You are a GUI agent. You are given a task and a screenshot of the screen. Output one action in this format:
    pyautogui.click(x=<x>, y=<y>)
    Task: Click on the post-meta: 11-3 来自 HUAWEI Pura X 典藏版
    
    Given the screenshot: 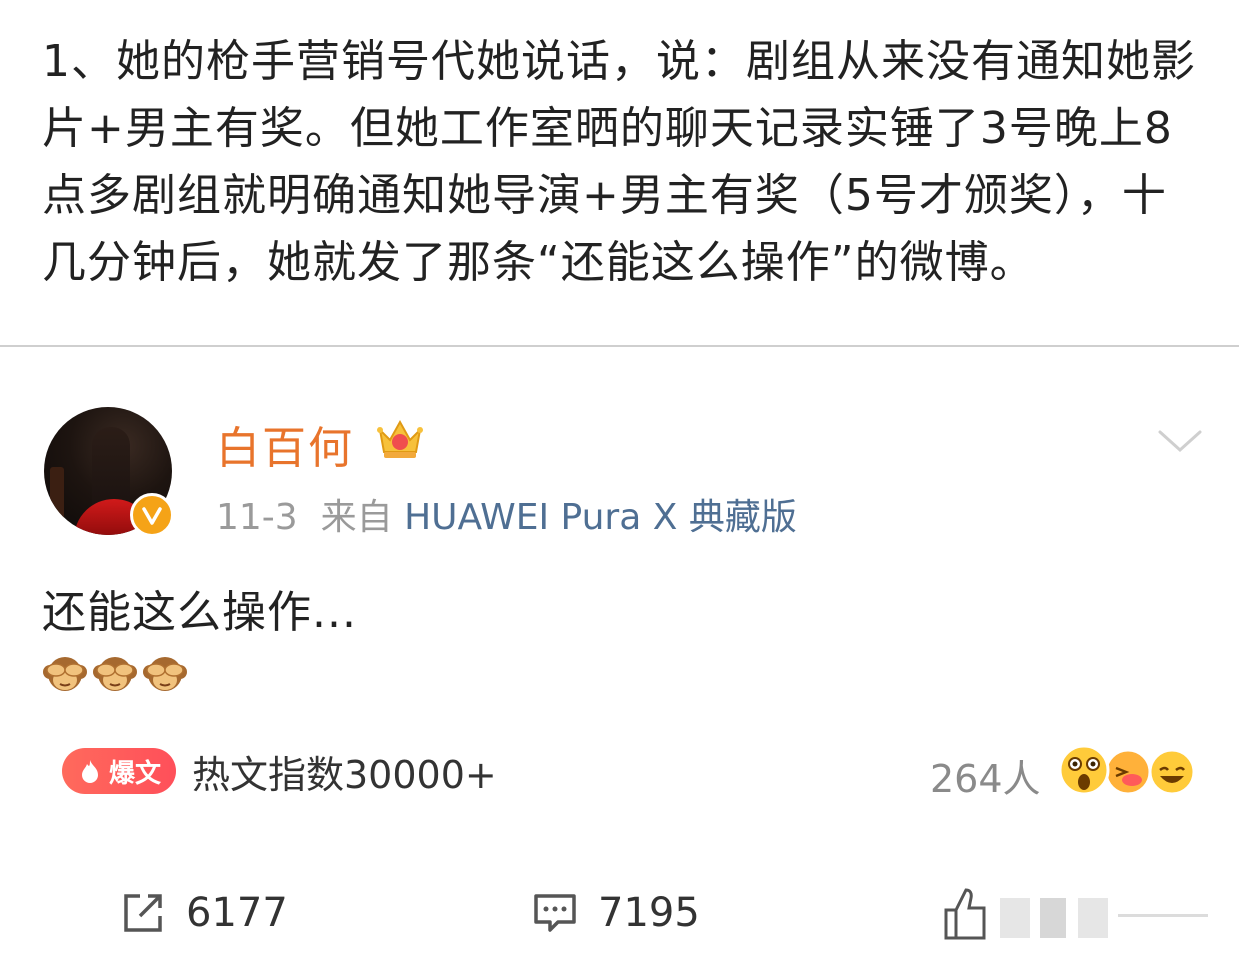 What is the action you would take?
    pyautogui.click(x=506, y=514)
    